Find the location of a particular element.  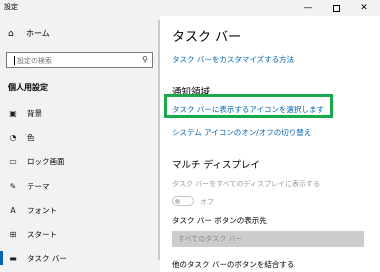

close-icon: ✕ is located at coordinates (364, 8).